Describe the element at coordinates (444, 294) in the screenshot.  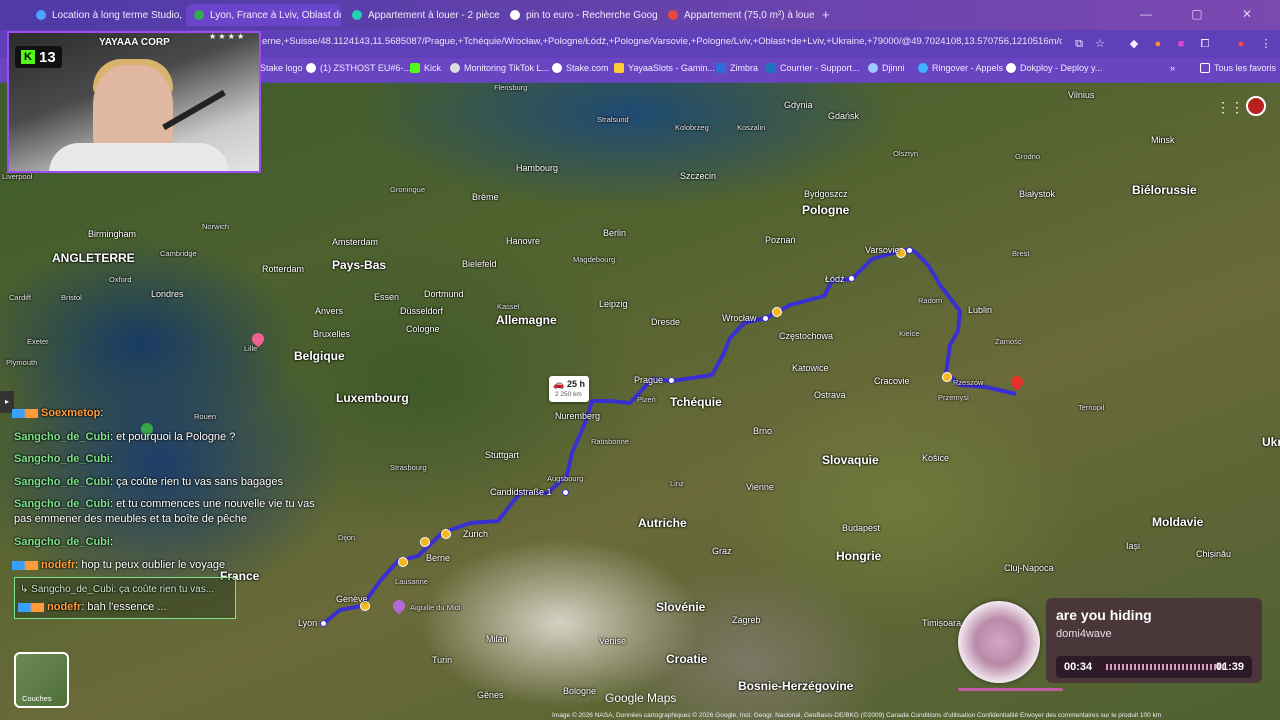
I see `city-label: Dortmund` at that location.